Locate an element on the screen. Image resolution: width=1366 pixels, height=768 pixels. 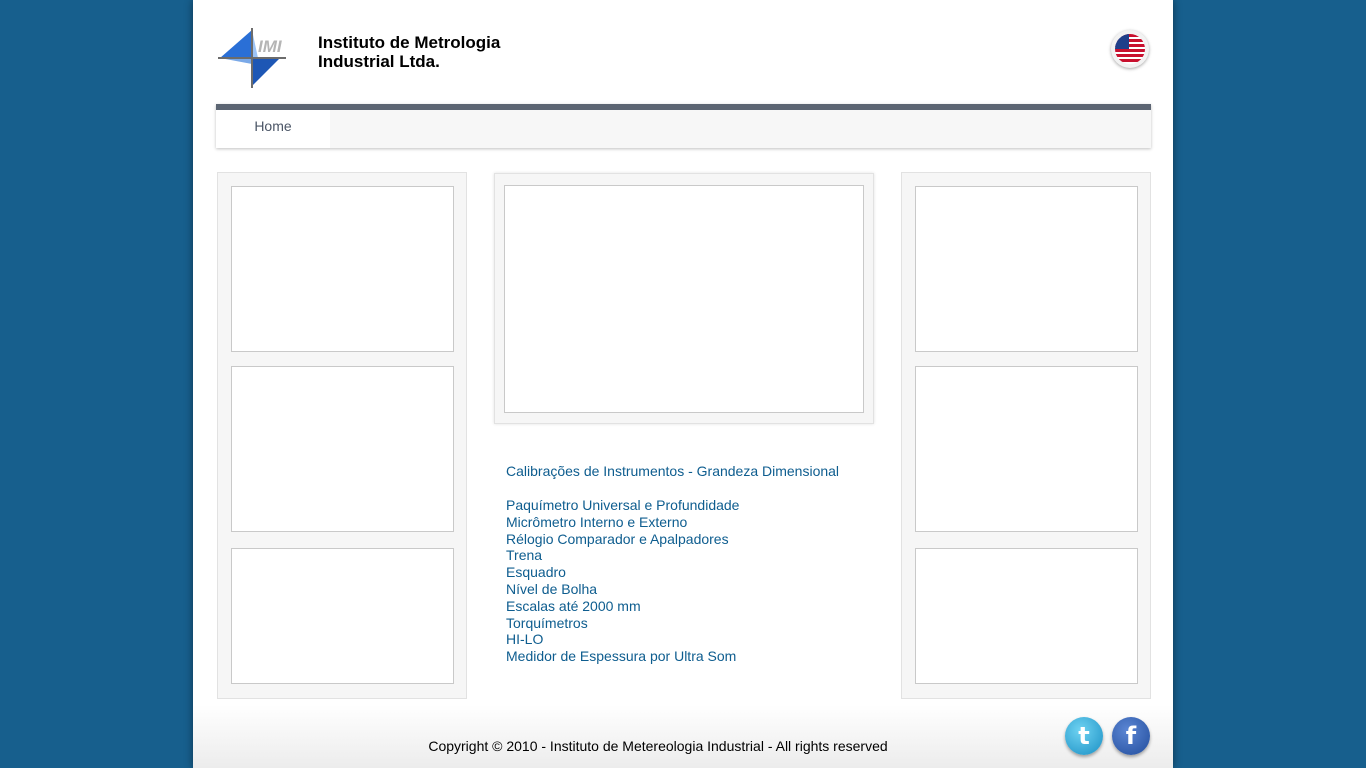
facebook-button: f is located at coordinates (1131, 736).